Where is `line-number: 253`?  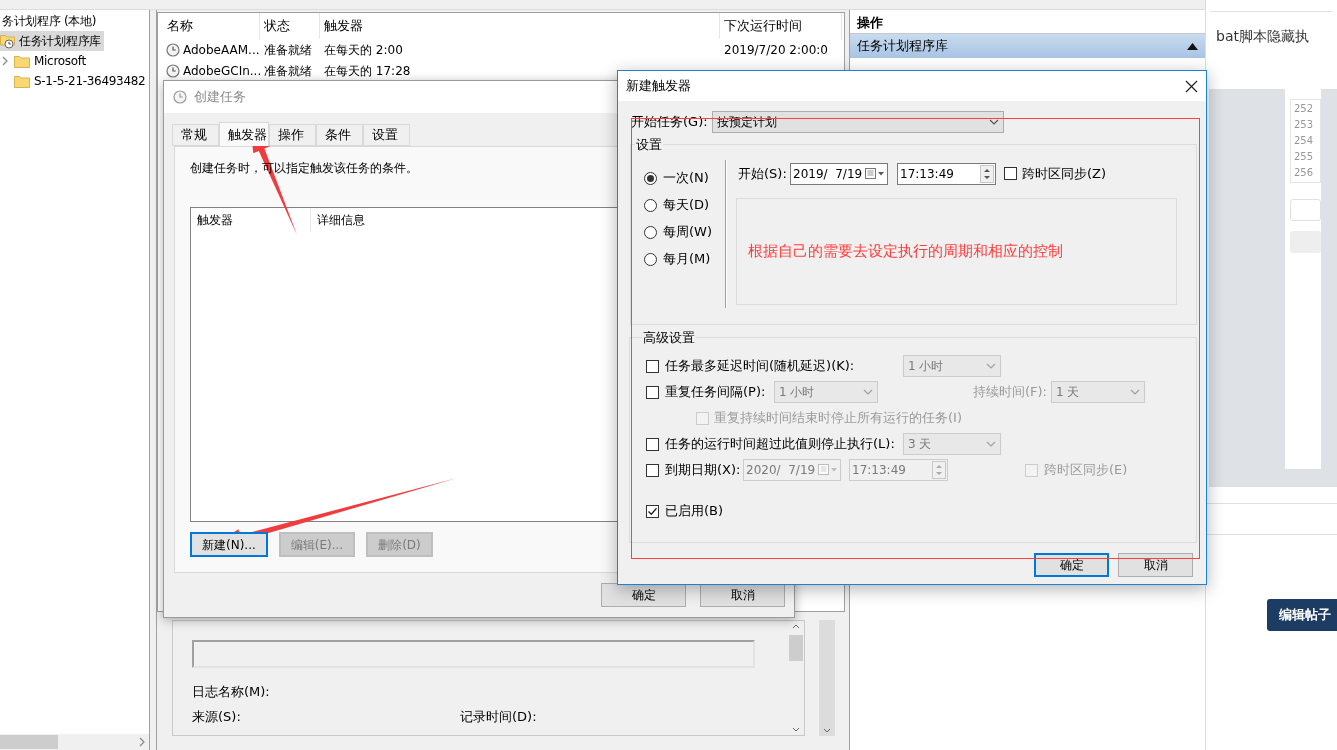 line-number: 253 is located at coordinates (1304, 125).